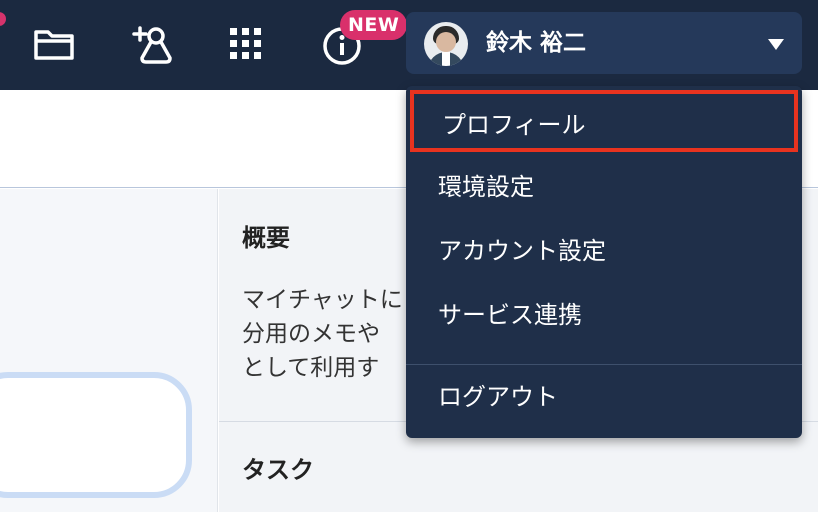  I want to click on user-menu-button: 鈴木 裕二, so click(604, 43).